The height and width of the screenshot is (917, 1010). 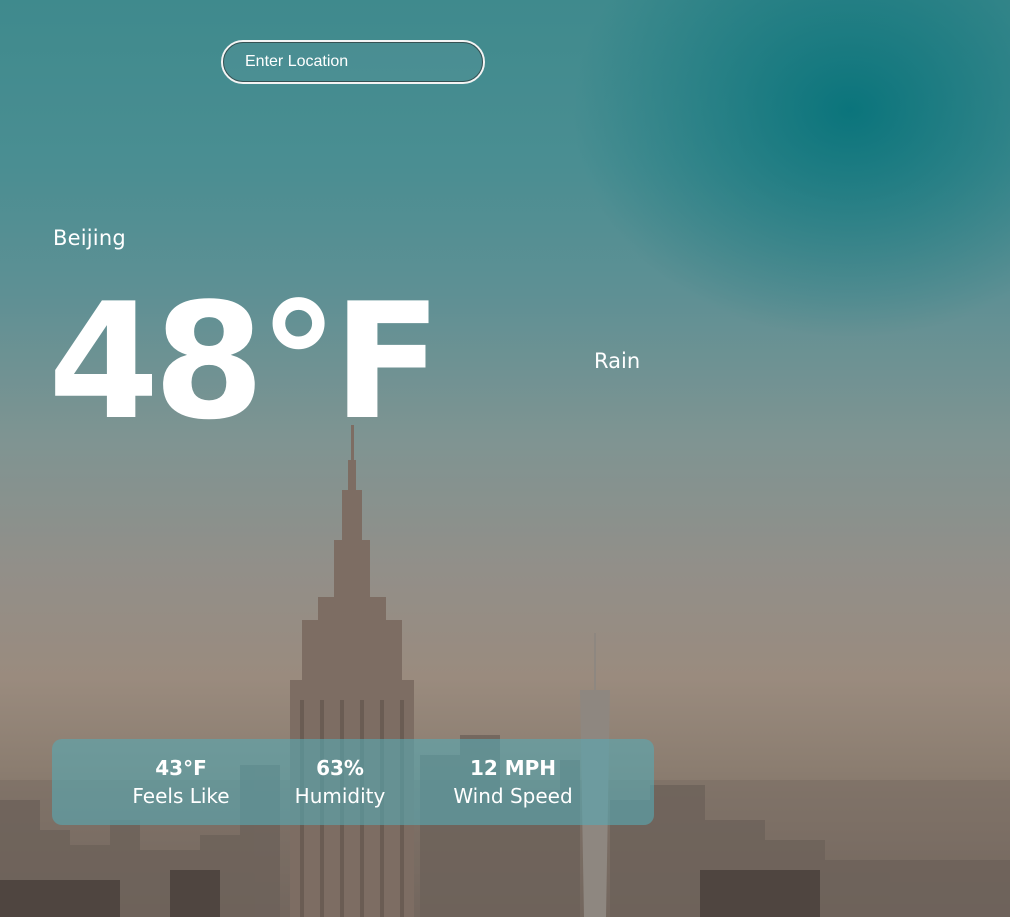 I want to click on current-temperature: 48°F, so click(x=245, y=361).